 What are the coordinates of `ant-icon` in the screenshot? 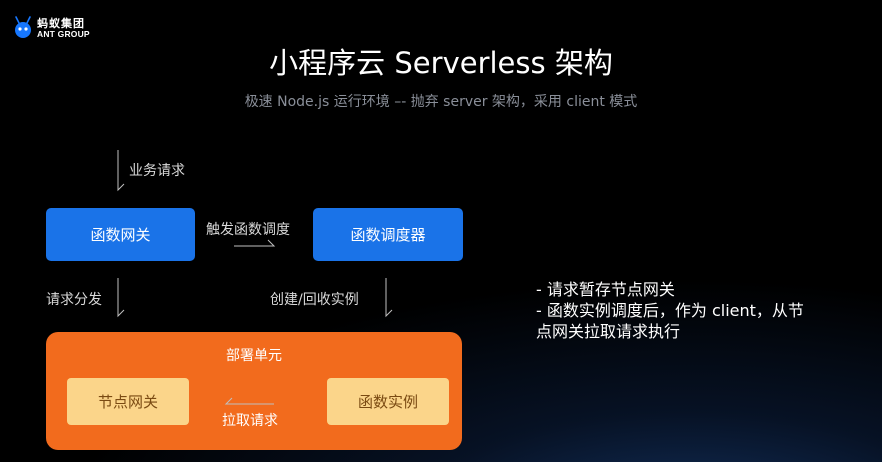 It's located at (23, 27).